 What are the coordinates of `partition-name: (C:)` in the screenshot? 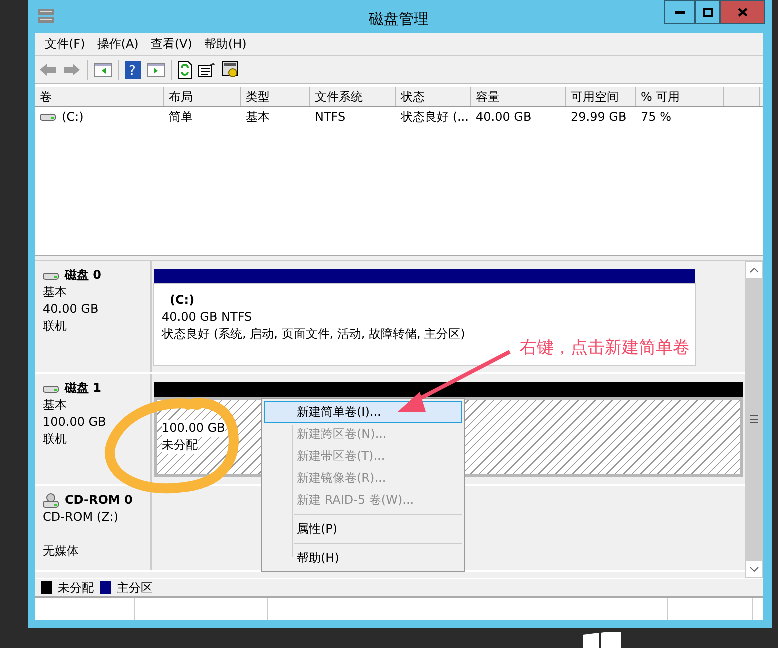 It's located at (182, 300).